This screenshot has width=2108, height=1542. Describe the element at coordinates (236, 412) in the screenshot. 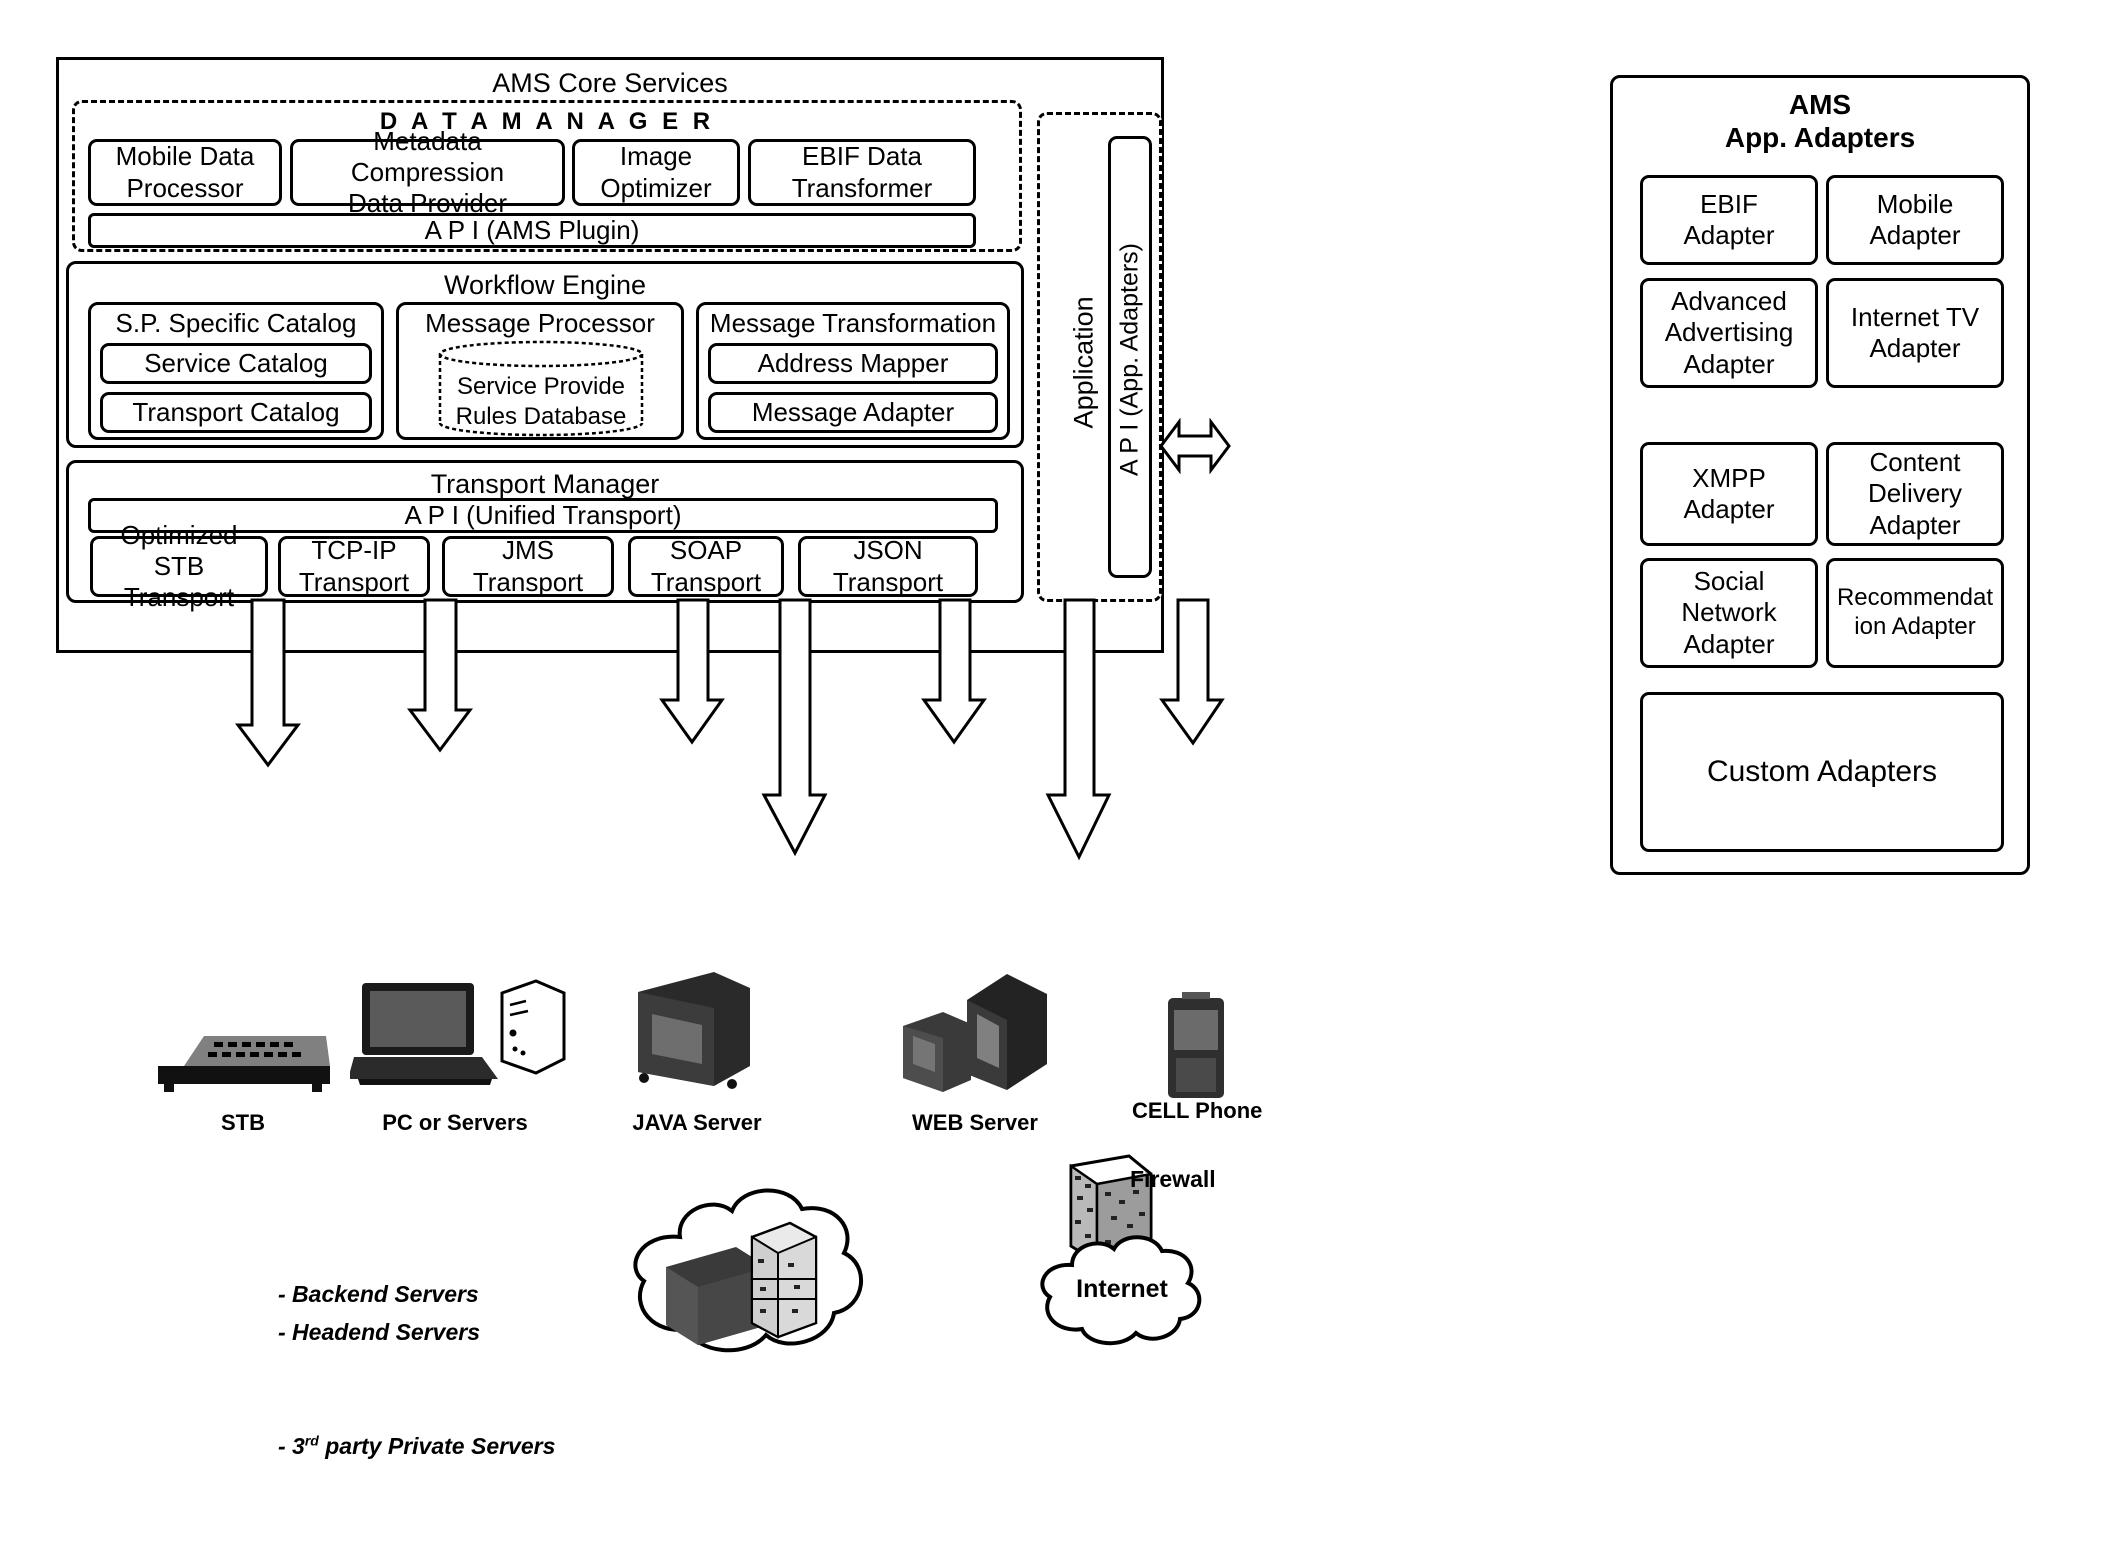

I see `transport-catalog-item: Transport Catalog` at that location.